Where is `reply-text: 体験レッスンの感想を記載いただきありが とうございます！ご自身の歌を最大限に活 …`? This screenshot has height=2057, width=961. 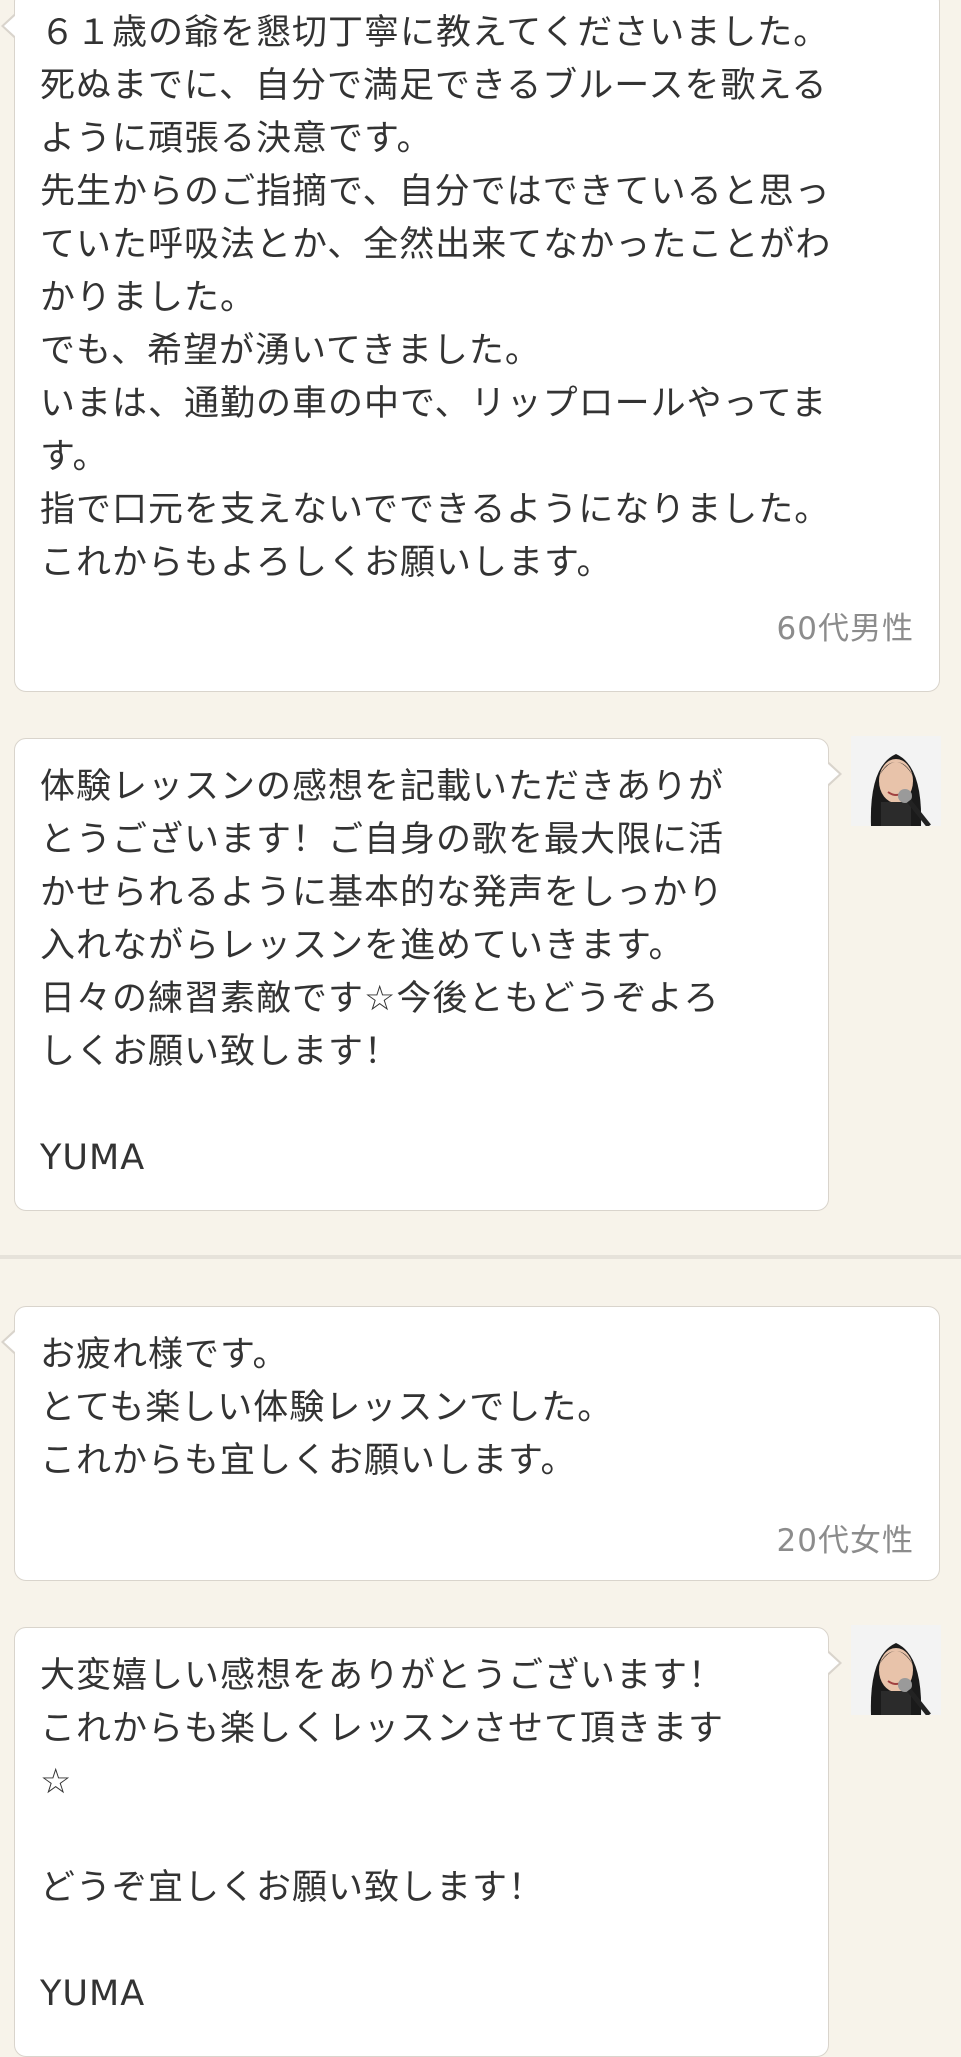
reply-text: 体験レッスンの感想を記載いただきありが とうございます！ご自身の歌を最大限に活 … is located at coordinates (382, 972).